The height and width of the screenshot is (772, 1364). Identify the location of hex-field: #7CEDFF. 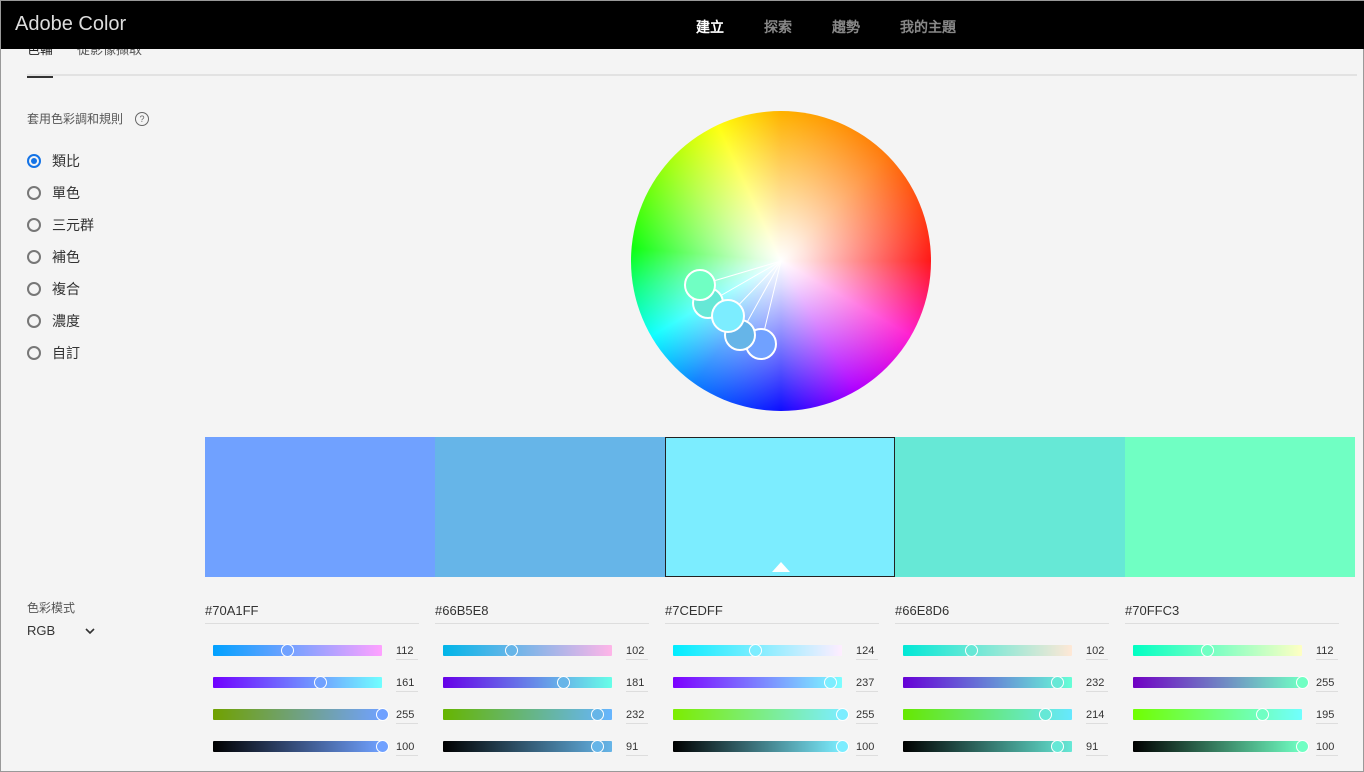
(772, 613).